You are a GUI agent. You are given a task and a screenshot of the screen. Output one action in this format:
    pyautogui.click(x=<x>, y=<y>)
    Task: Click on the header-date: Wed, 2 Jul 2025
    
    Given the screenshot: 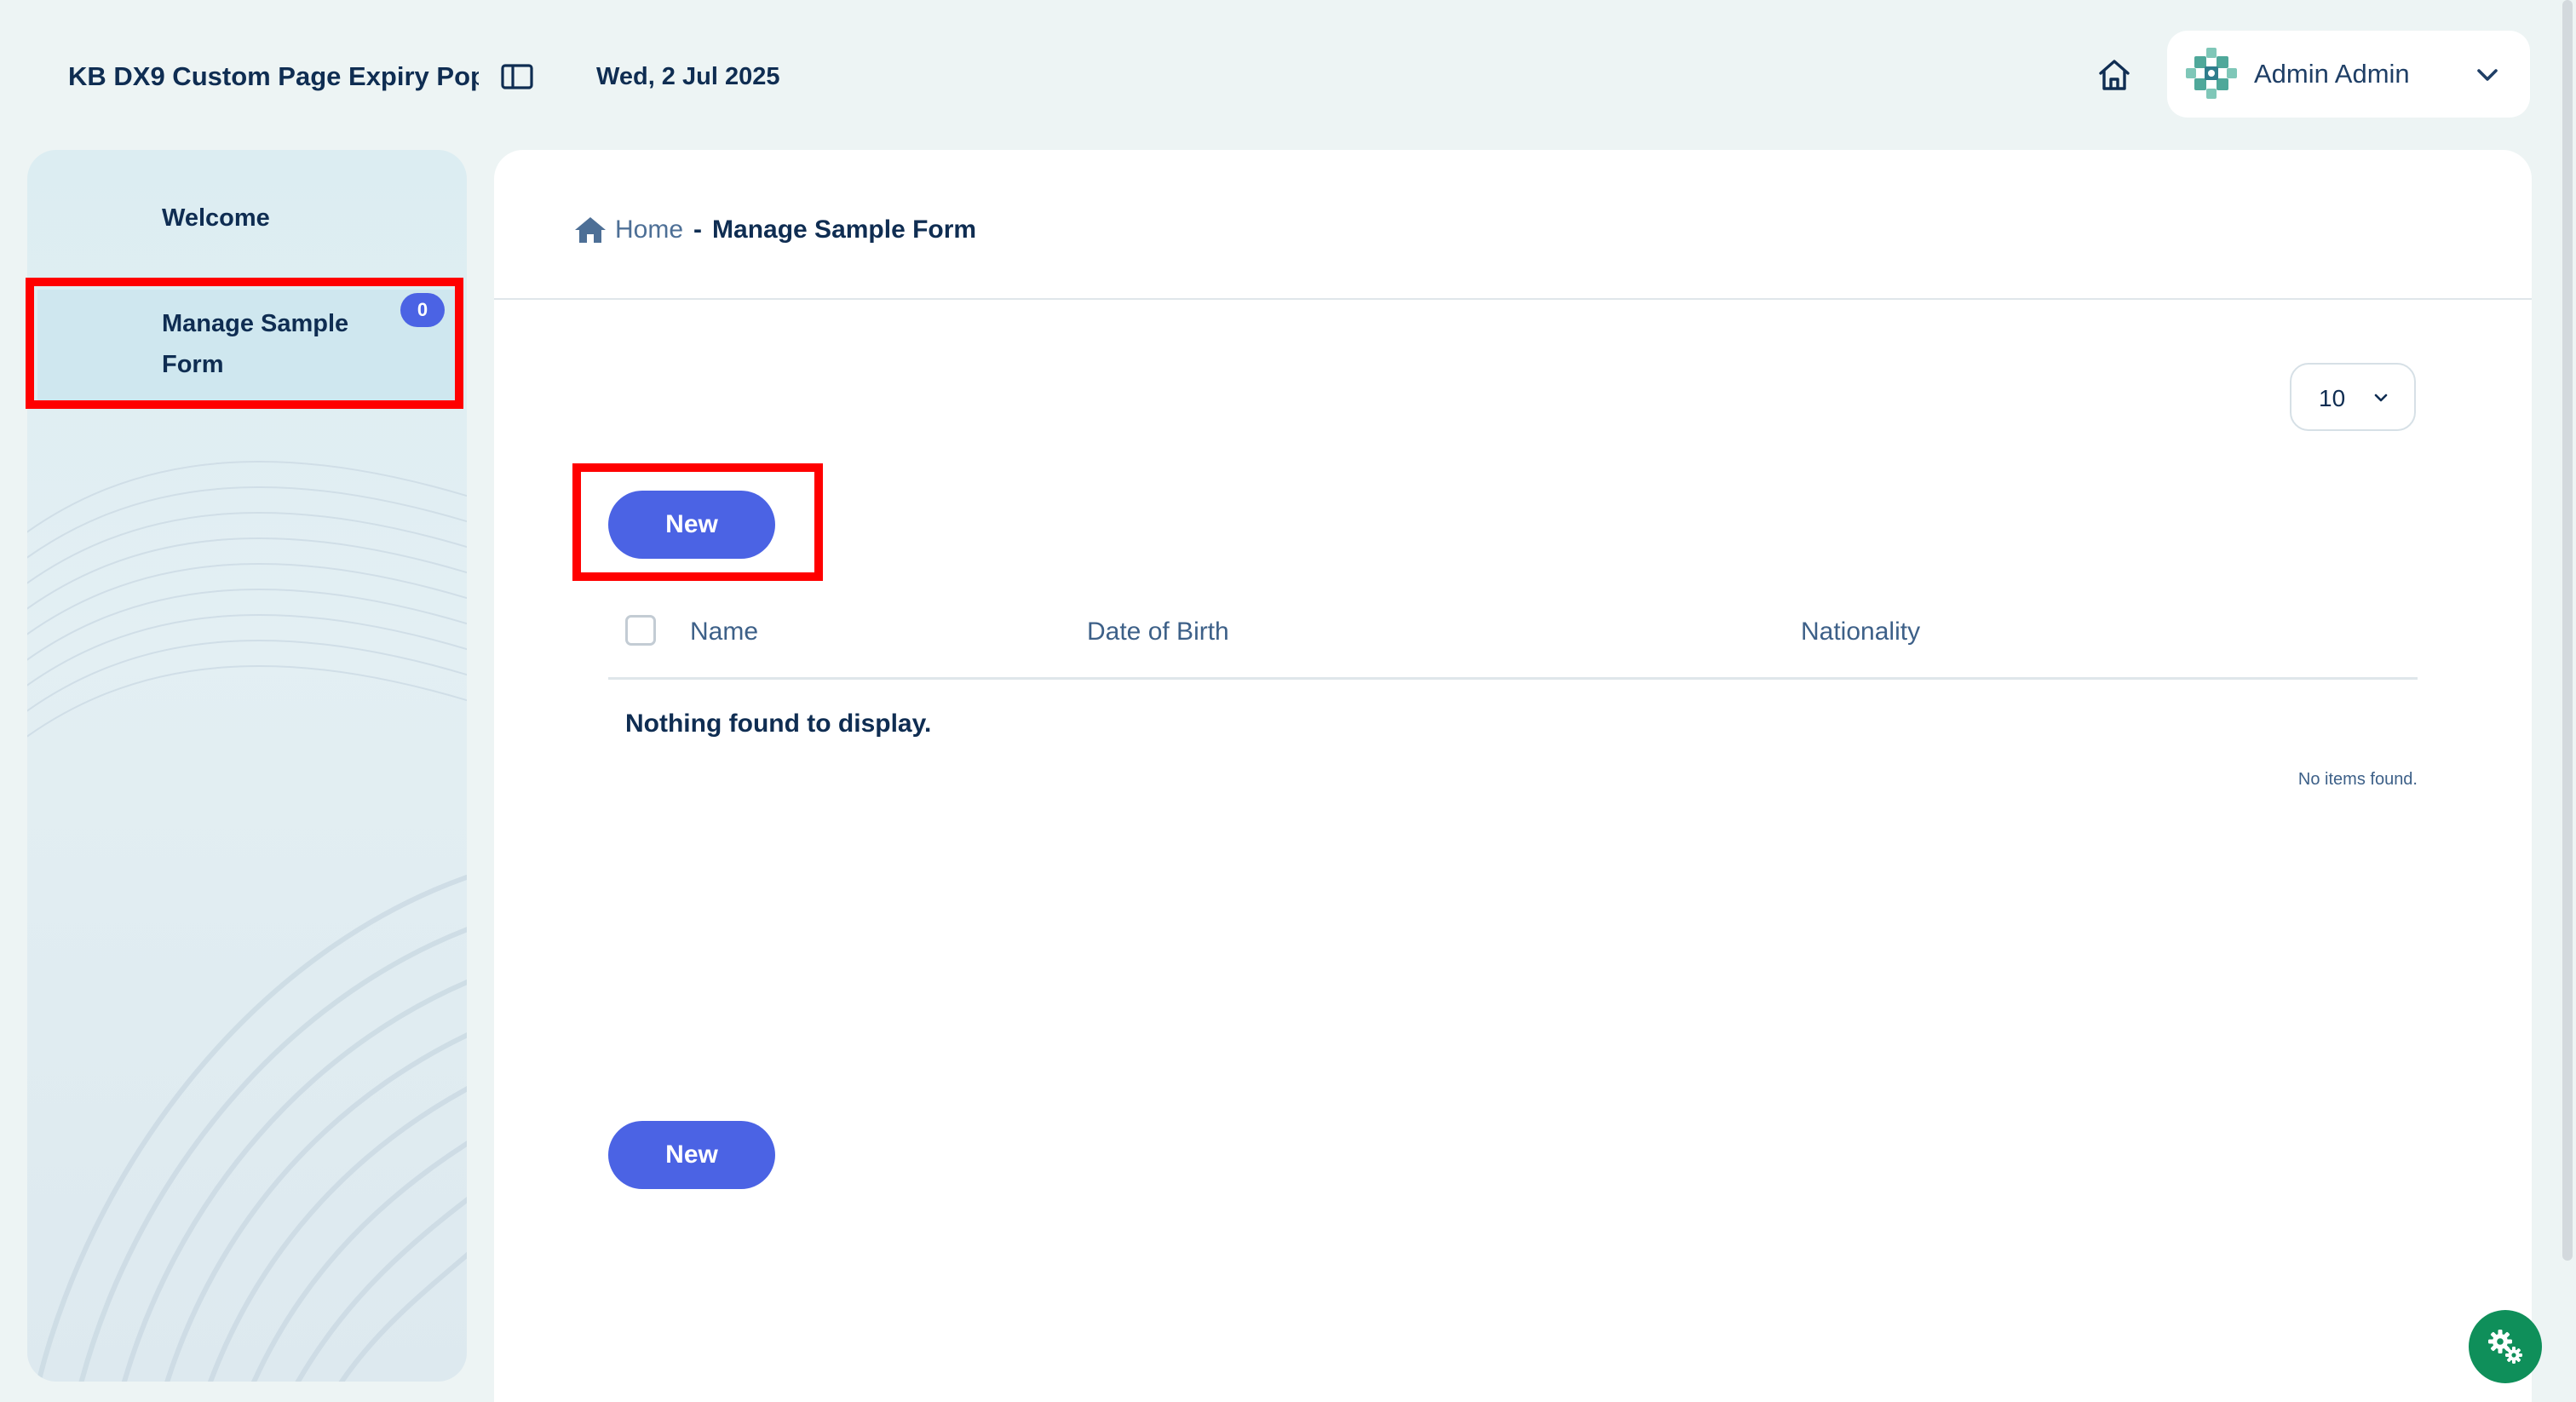 What is the action you would take?
    pyautogui.click(x=688, y=76)
    